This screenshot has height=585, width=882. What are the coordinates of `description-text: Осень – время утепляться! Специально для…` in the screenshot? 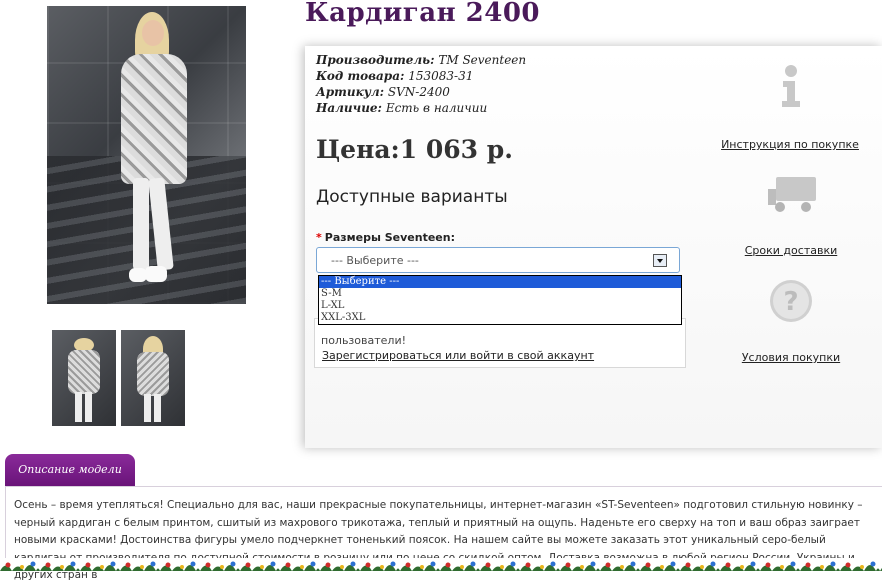 It's located at (438, 540).